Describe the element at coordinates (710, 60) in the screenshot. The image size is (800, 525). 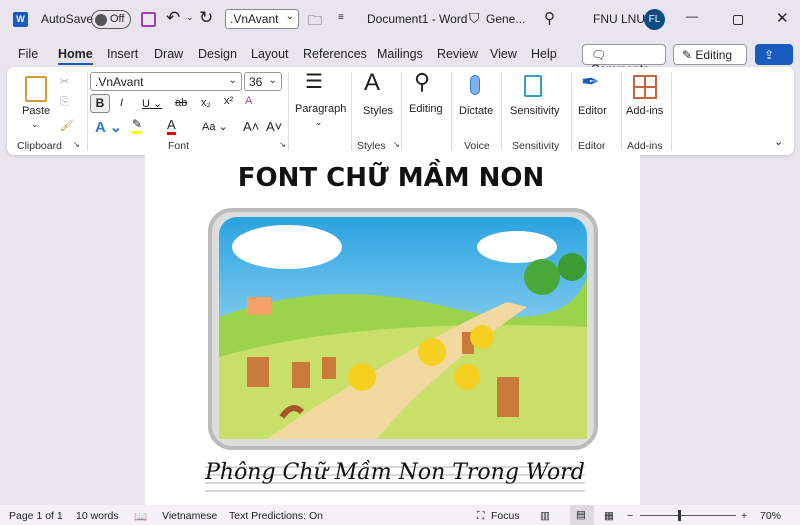
I see `editing-mode-button: ✎ Editing ⌄` at that location.